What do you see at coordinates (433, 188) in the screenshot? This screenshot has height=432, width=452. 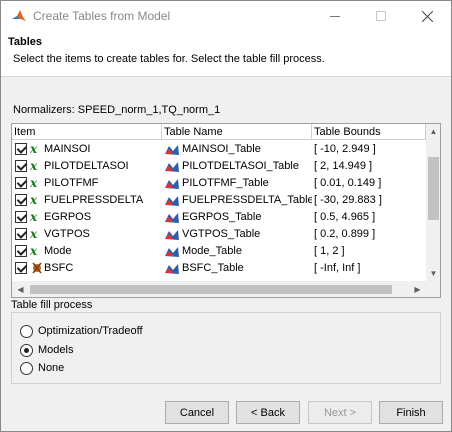 I see `vertical-scroll-thumb` at bounding box center [433, 188].